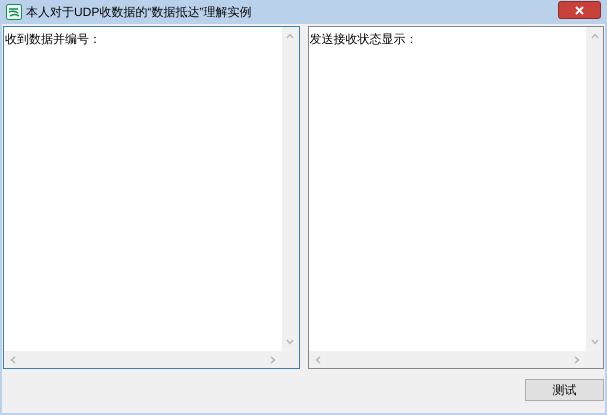 This screenshot has width=607, height=415. I want to click on text-content: 收到数据并编号：, so click(53, 39).